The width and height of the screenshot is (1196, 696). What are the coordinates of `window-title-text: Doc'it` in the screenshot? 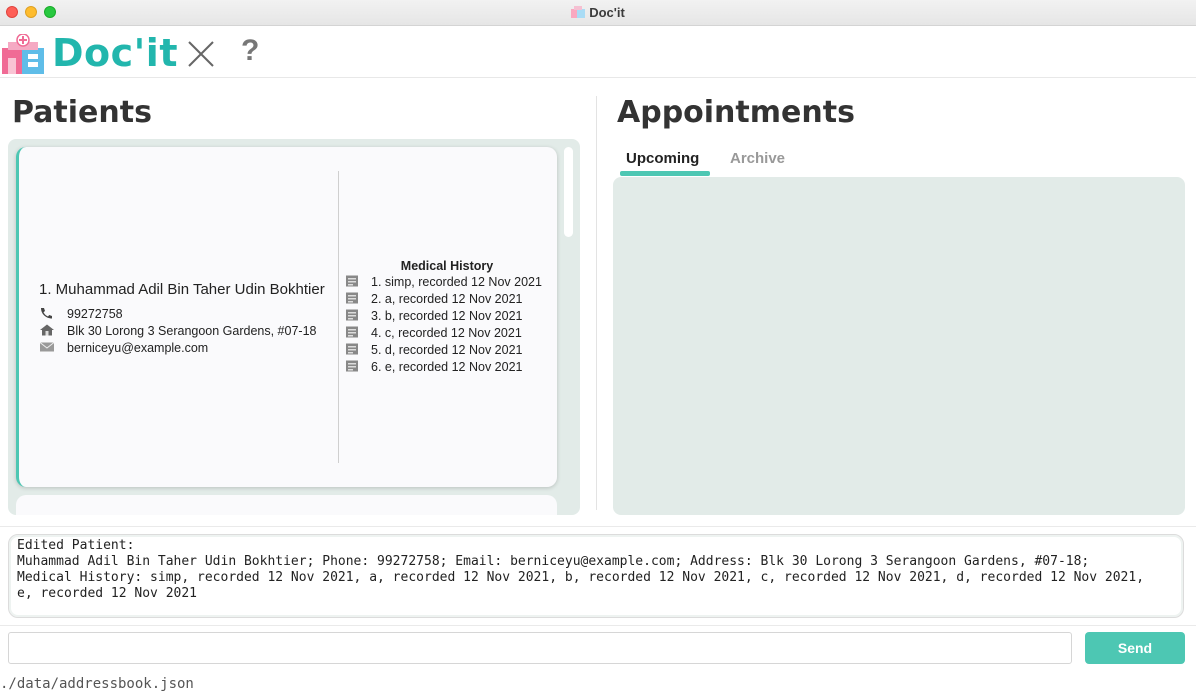 It's located at (607, 12).